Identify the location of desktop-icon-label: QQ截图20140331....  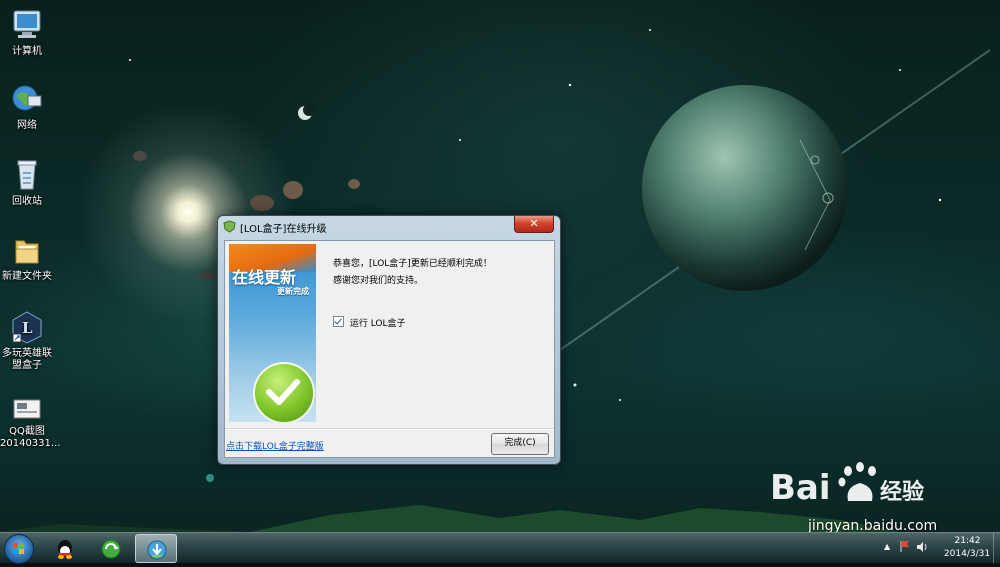
(30, 437).